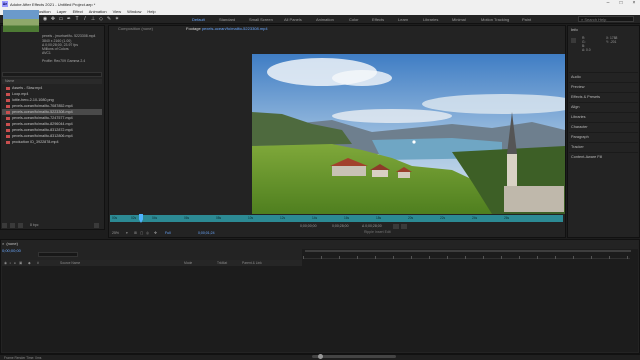  I want to click on timeline-zoom-slider, so click(354, 356).